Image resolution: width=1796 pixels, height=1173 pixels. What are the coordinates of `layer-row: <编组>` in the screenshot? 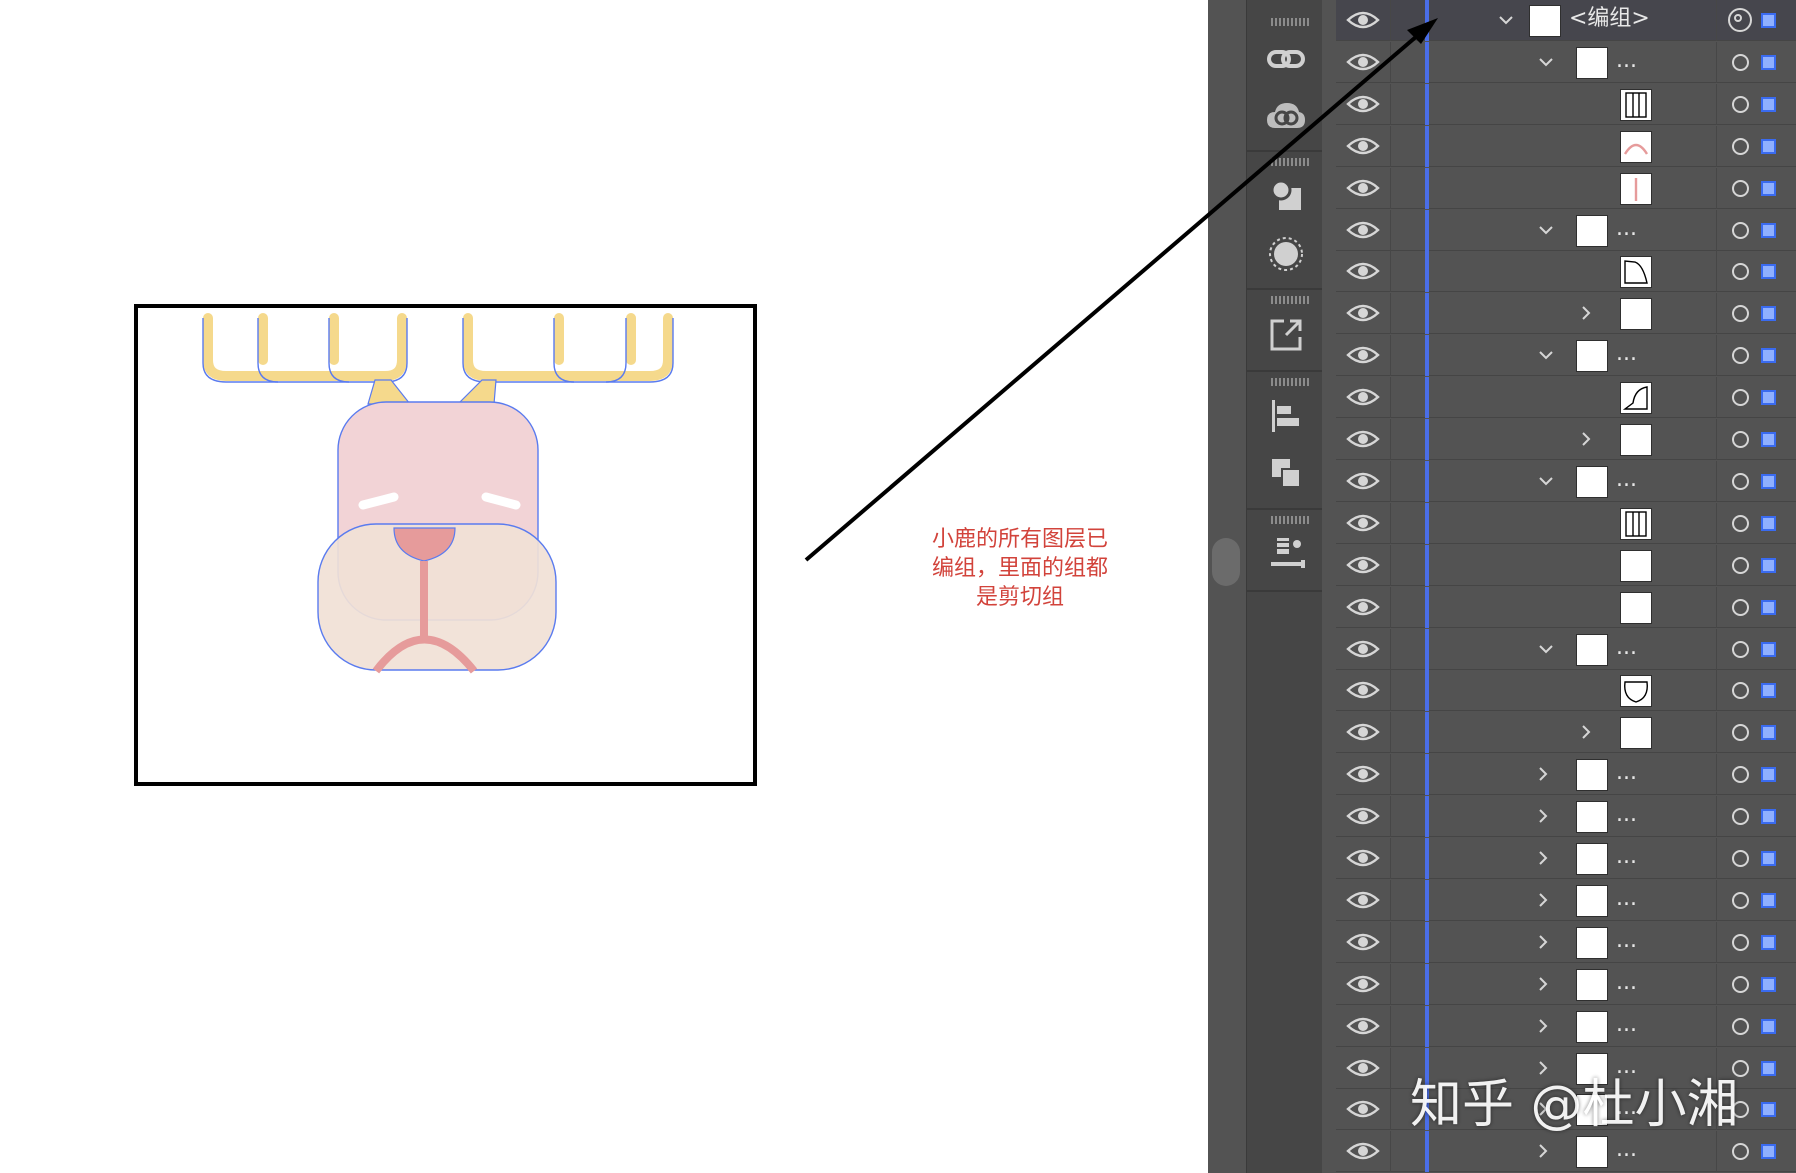 It's located at (1566, 20).